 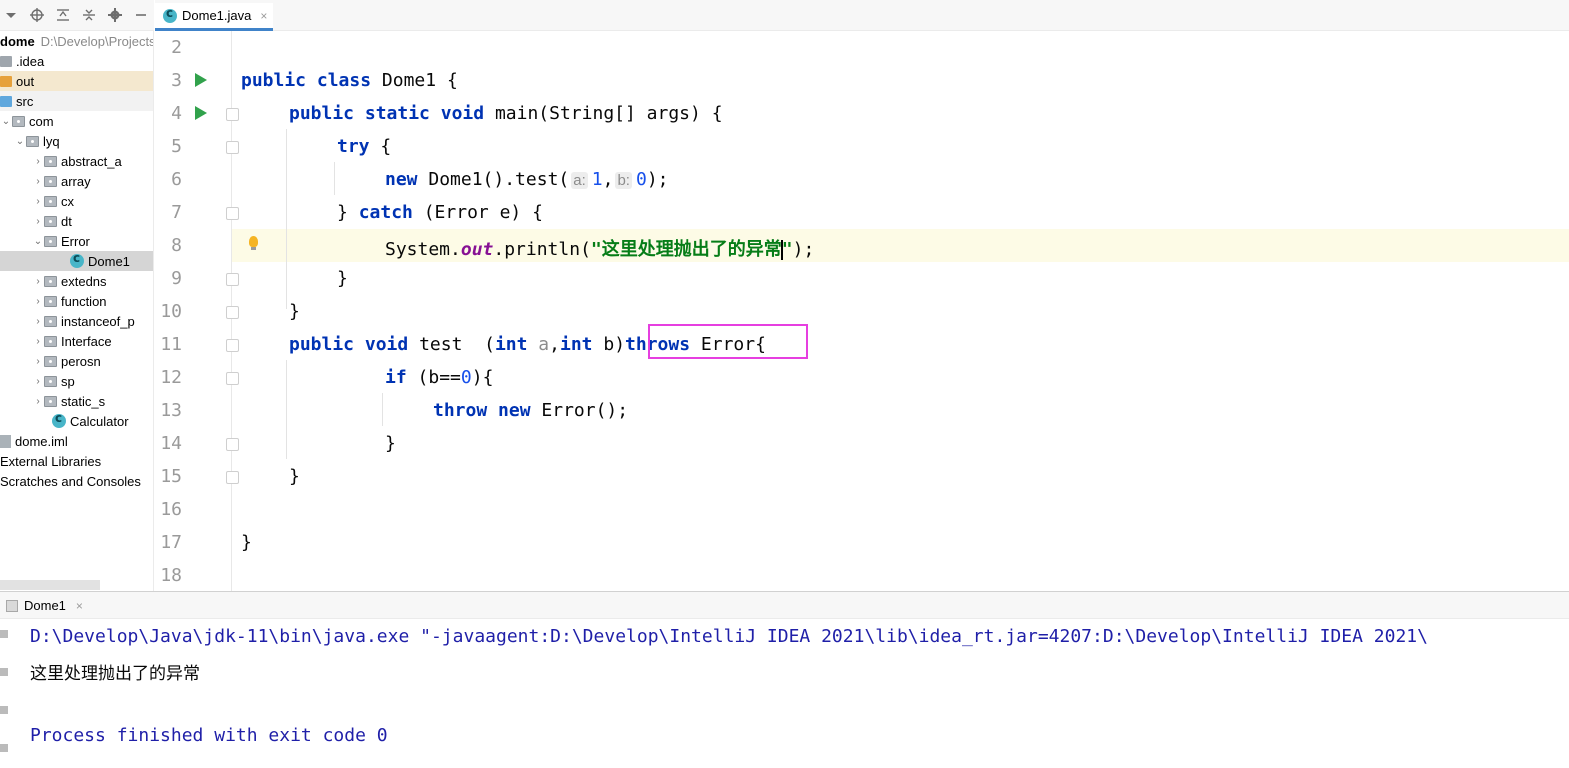 I want to click on console-exit-line: Process finished with exit code 0, so click(x=209, y=735).